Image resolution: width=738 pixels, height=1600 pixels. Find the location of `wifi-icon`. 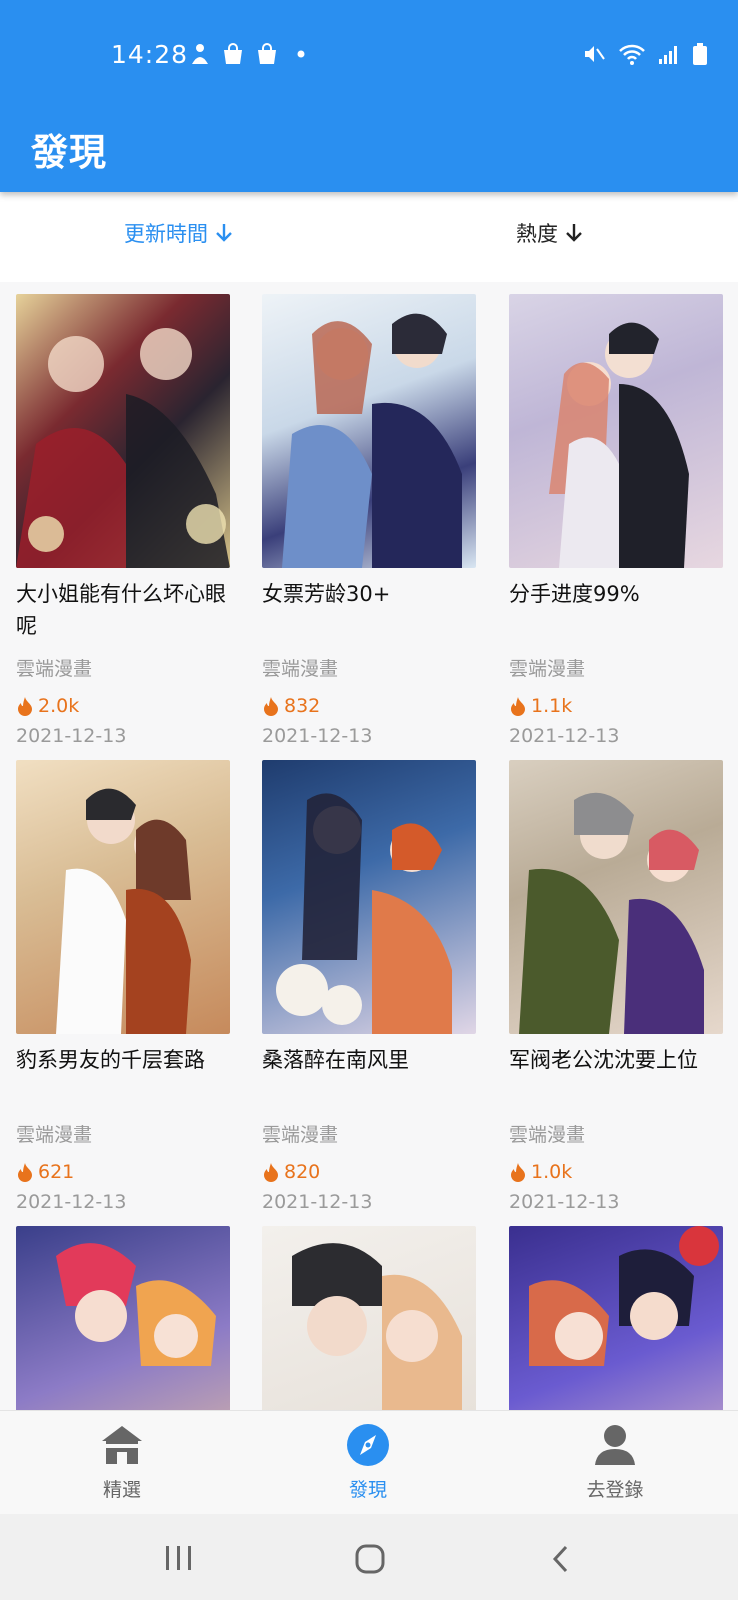

wifi-icon is located at coordinates (632, 54).